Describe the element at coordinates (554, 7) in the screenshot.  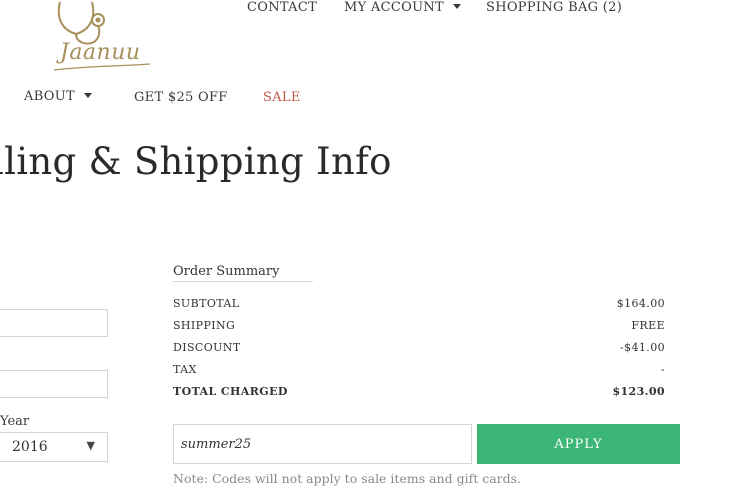
I see `nav-shopping-bag-link: SHOPPING BAG (2)` at that location.